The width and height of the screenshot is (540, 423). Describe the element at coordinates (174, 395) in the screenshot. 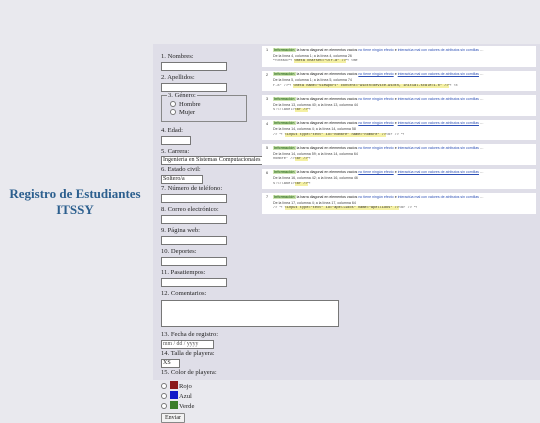

I see `azul-swatch` at that location.